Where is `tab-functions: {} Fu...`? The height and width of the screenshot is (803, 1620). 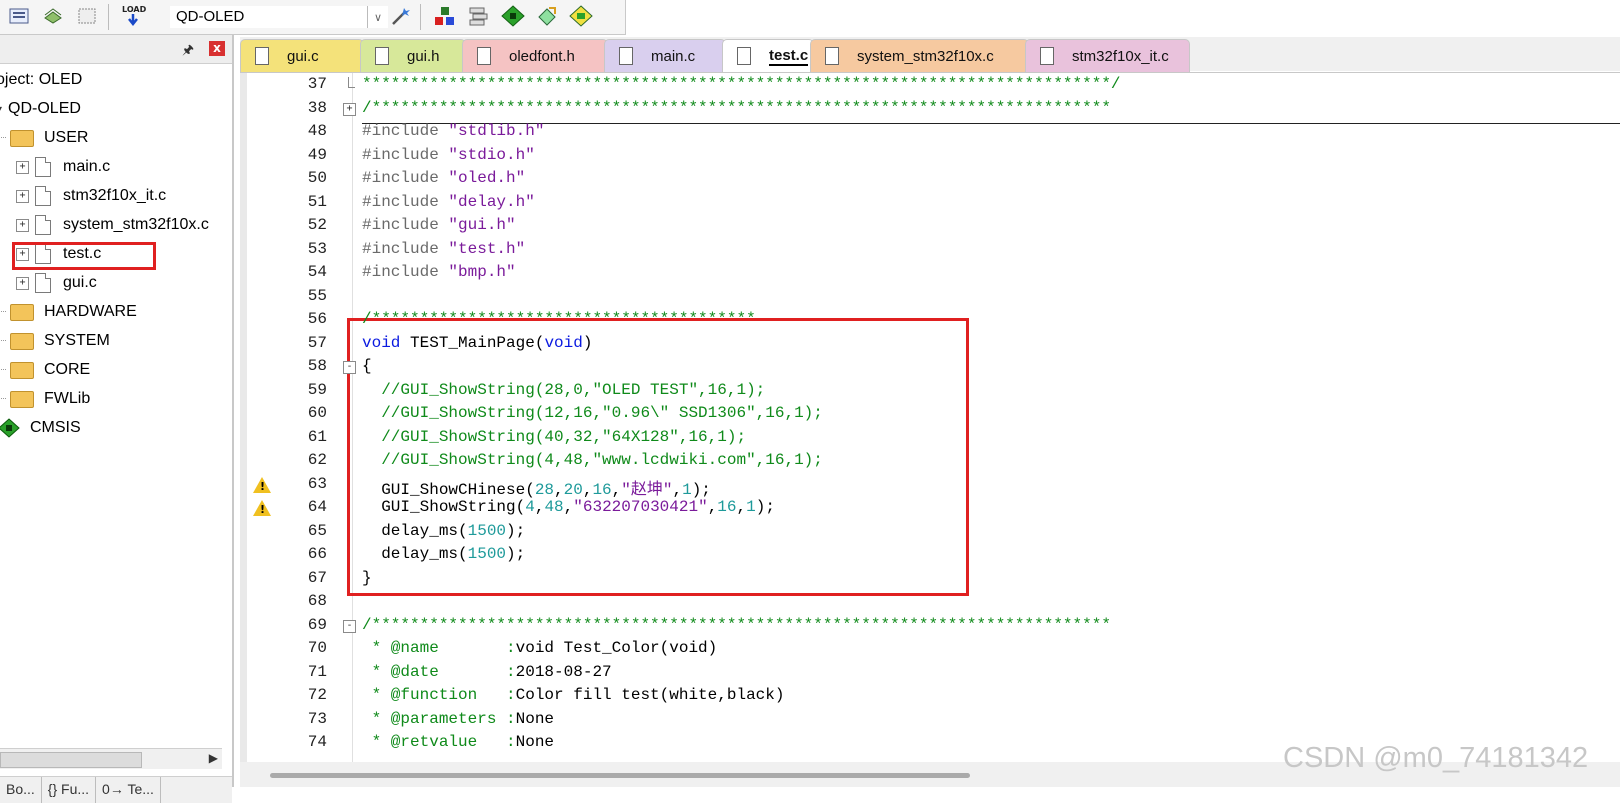 tab-functions: {} Fu... is located at coordinates (69, 790).